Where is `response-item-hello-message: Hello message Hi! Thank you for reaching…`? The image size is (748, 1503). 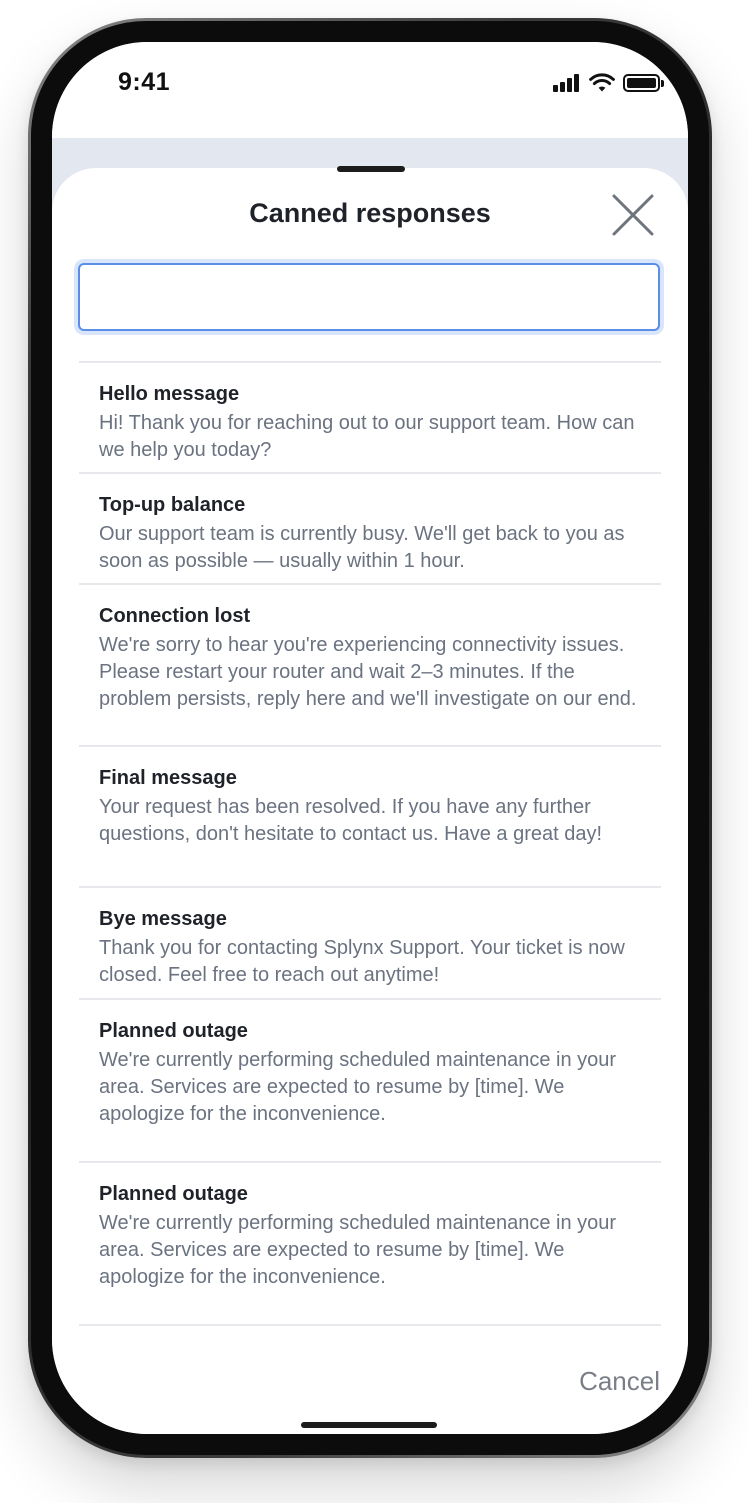 response-item-hello-message: Hello message Hi! Thank you for reaching… is located at coordinates (370, 418).